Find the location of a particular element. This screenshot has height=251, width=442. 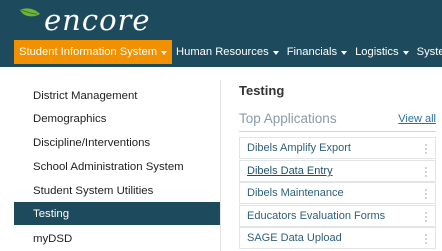

page-title: Testing is located at coordinates (262, 90).